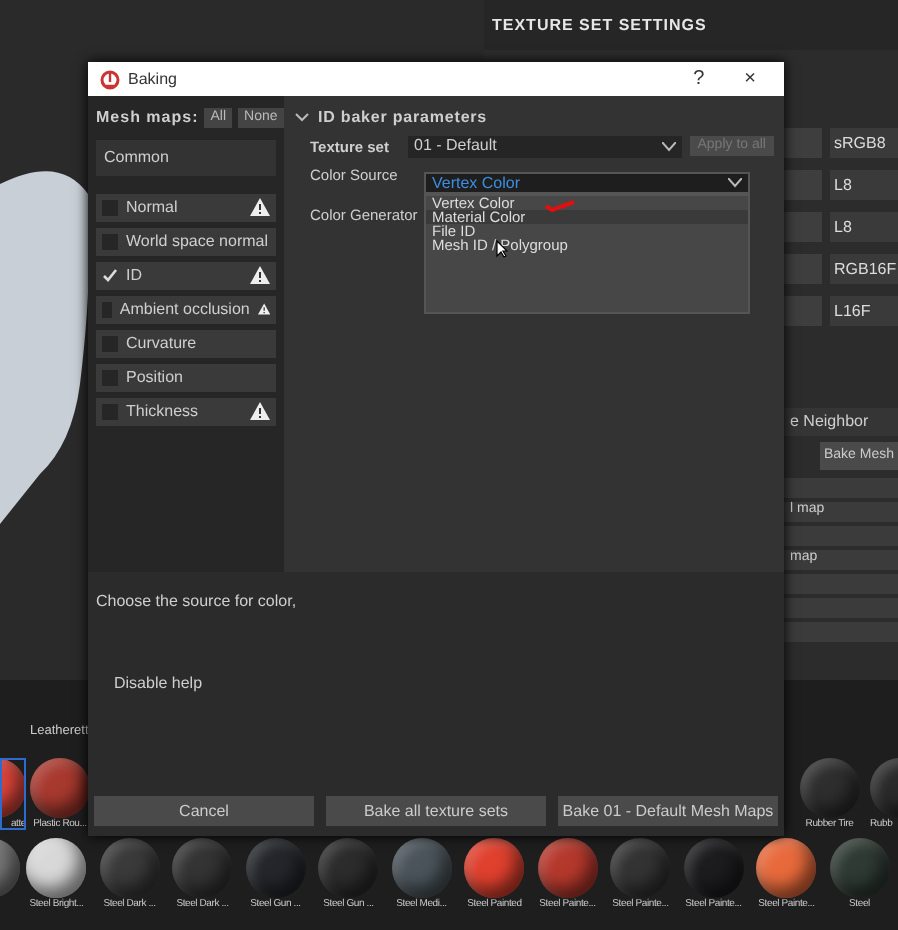  Describe the element at coordinates (668, 811) in the screenshot. I see `dialog-button: Bake 01 - Default Mesh Maps` at that location.